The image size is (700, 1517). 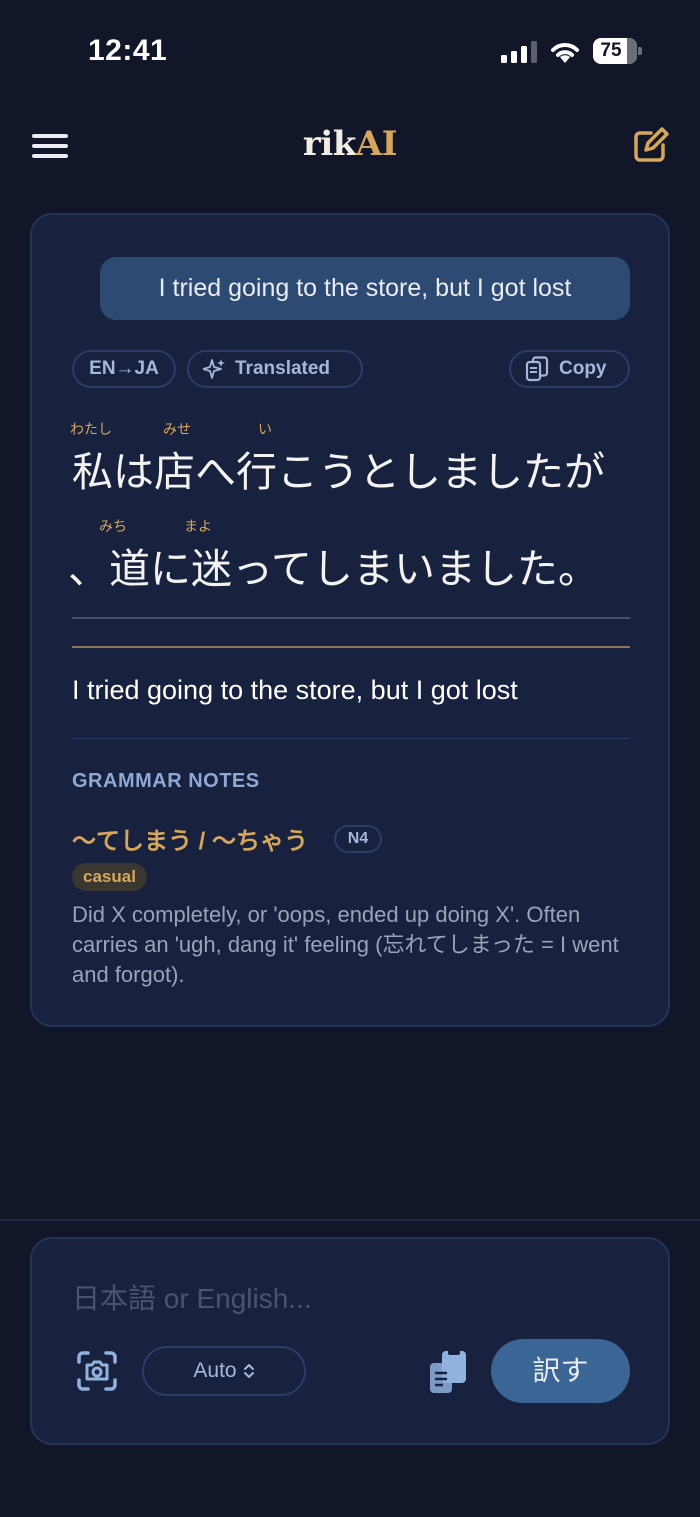 What do you see at coordinates (338, 472) in the screenshot?
I see `japanese-translation-line1: 私は店へ行こうとしましたが` at bounding box center [338, 472].